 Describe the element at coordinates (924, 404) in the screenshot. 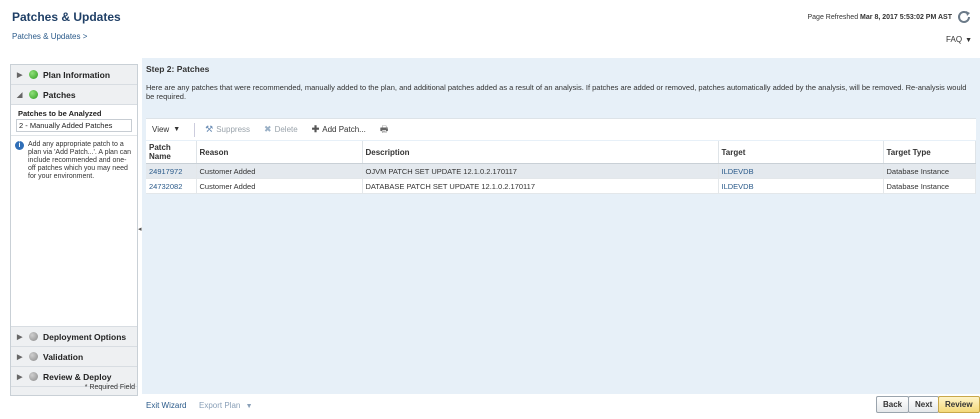

I see `next-button: Next` at that location.